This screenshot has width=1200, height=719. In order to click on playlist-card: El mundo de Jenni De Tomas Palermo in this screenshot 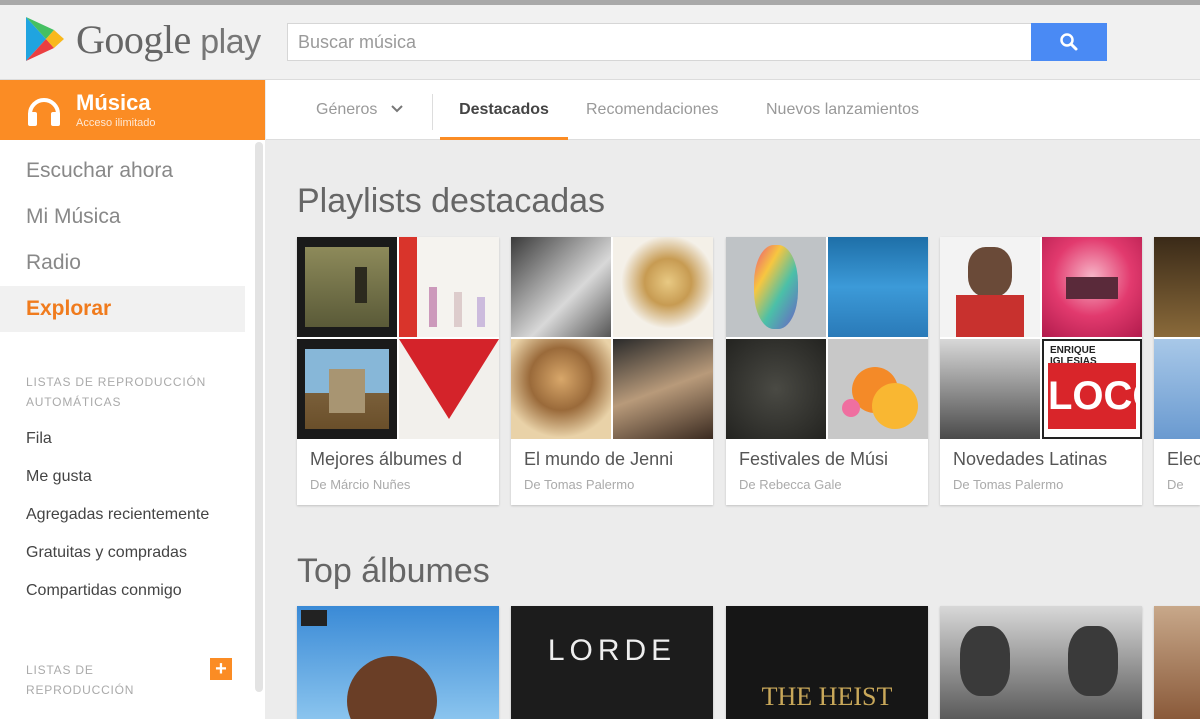, I will do `click(612, 371)`.